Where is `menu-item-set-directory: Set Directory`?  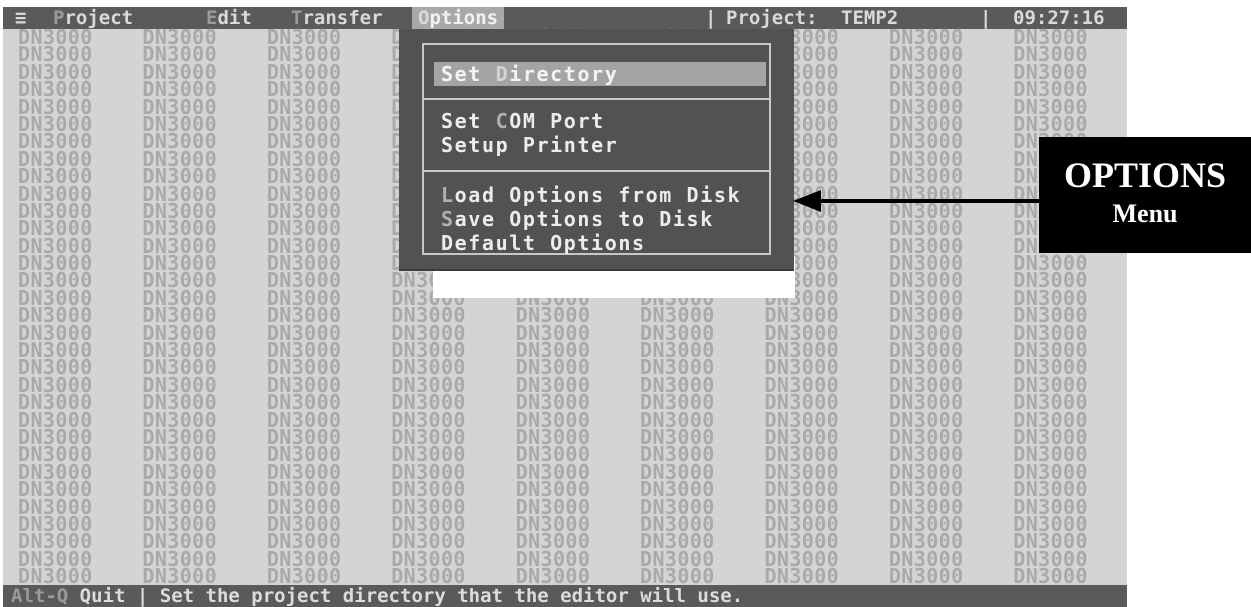 menu-item-set-directory: Set Directory is located at coordinates (600, 74).